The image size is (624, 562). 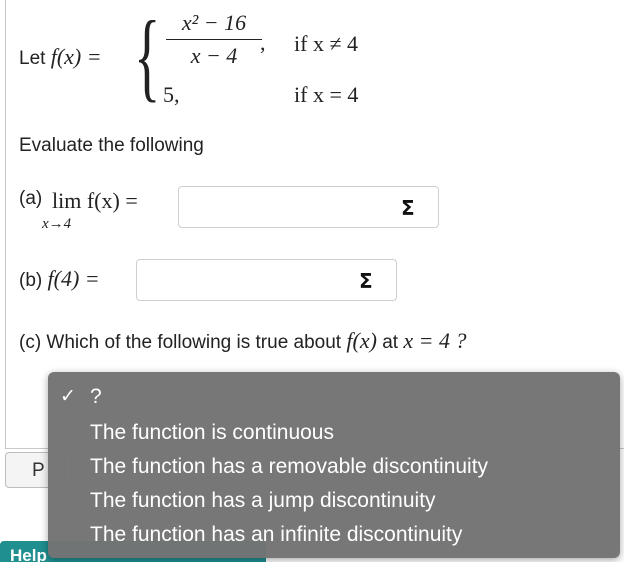 I want to click on case1-comma: ,, so click(x=263, y=42).